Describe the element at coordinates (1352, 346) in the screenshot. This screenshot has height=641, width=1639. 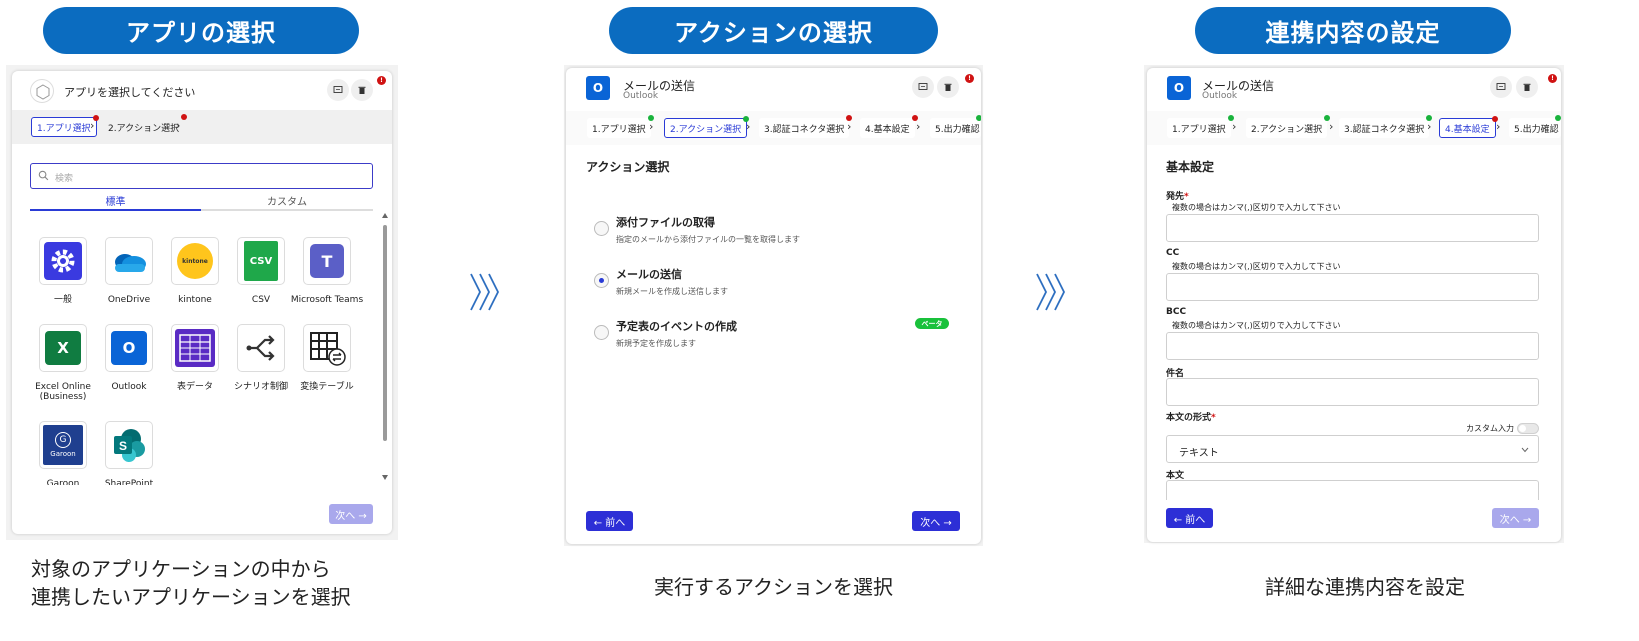
I see `bcc-input` at that location.